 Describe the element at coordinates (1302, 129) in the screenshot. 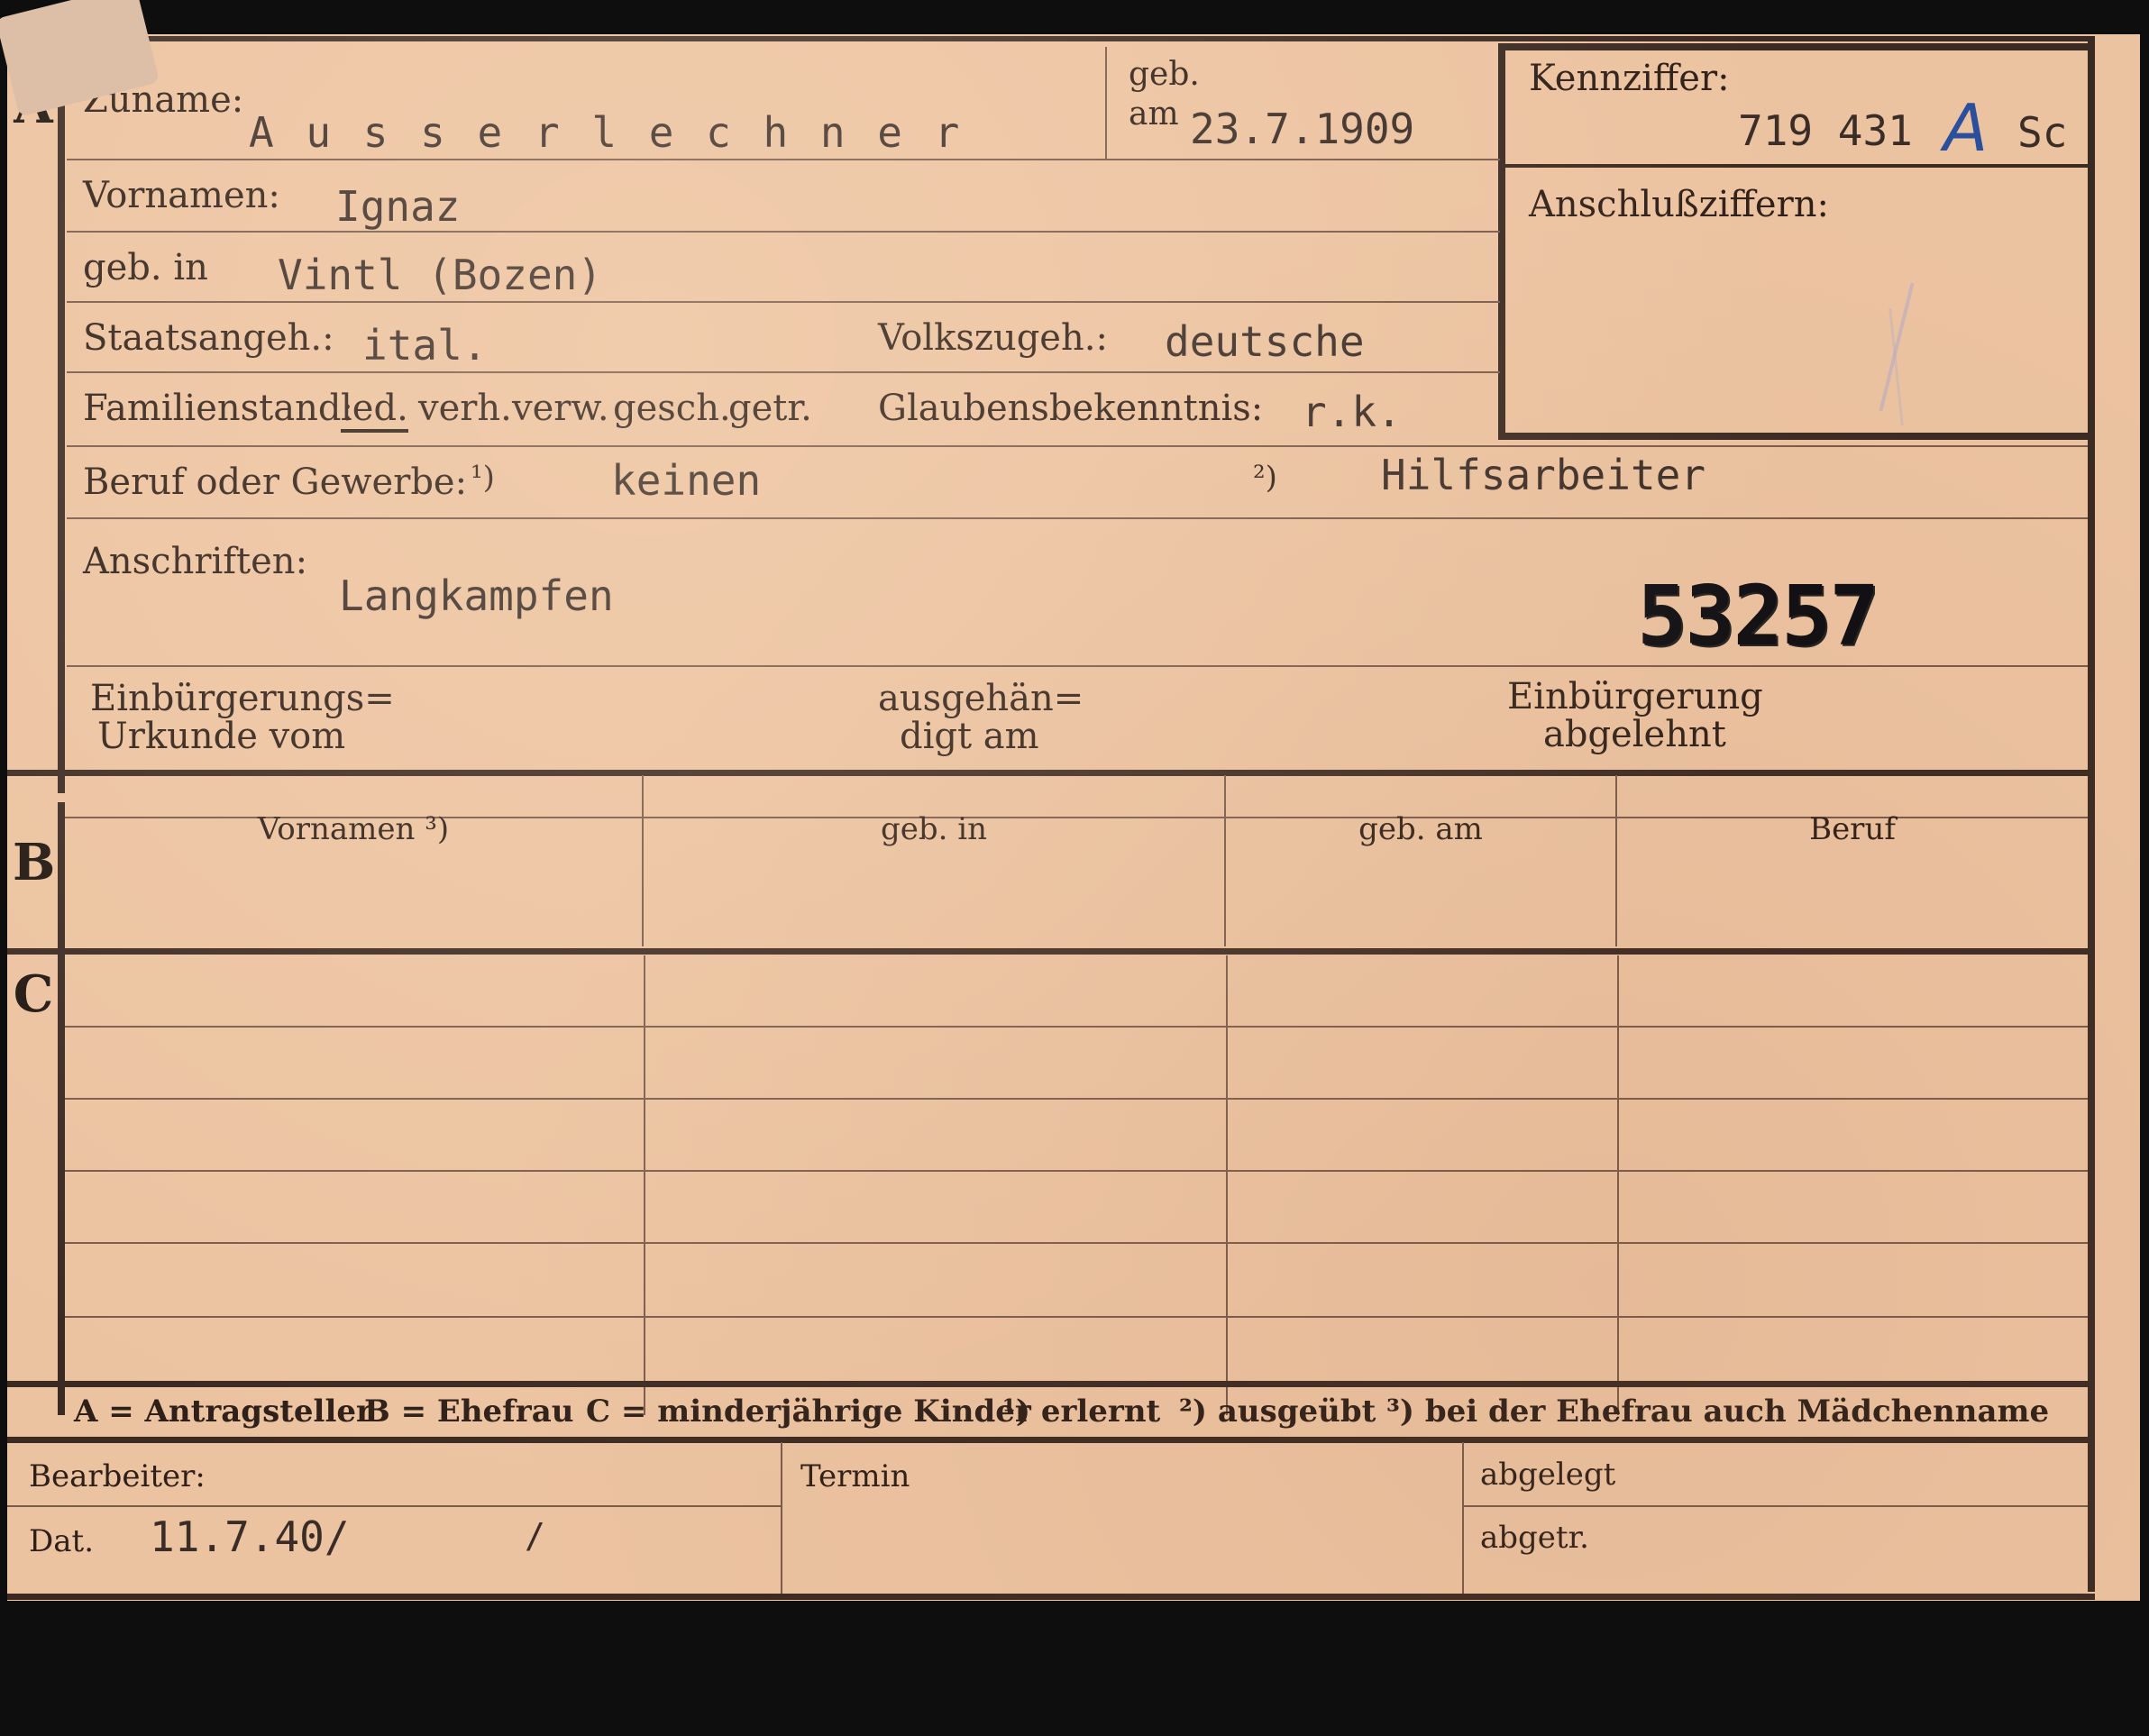

I see `birth-date-value: 23.7.1909` at that location.